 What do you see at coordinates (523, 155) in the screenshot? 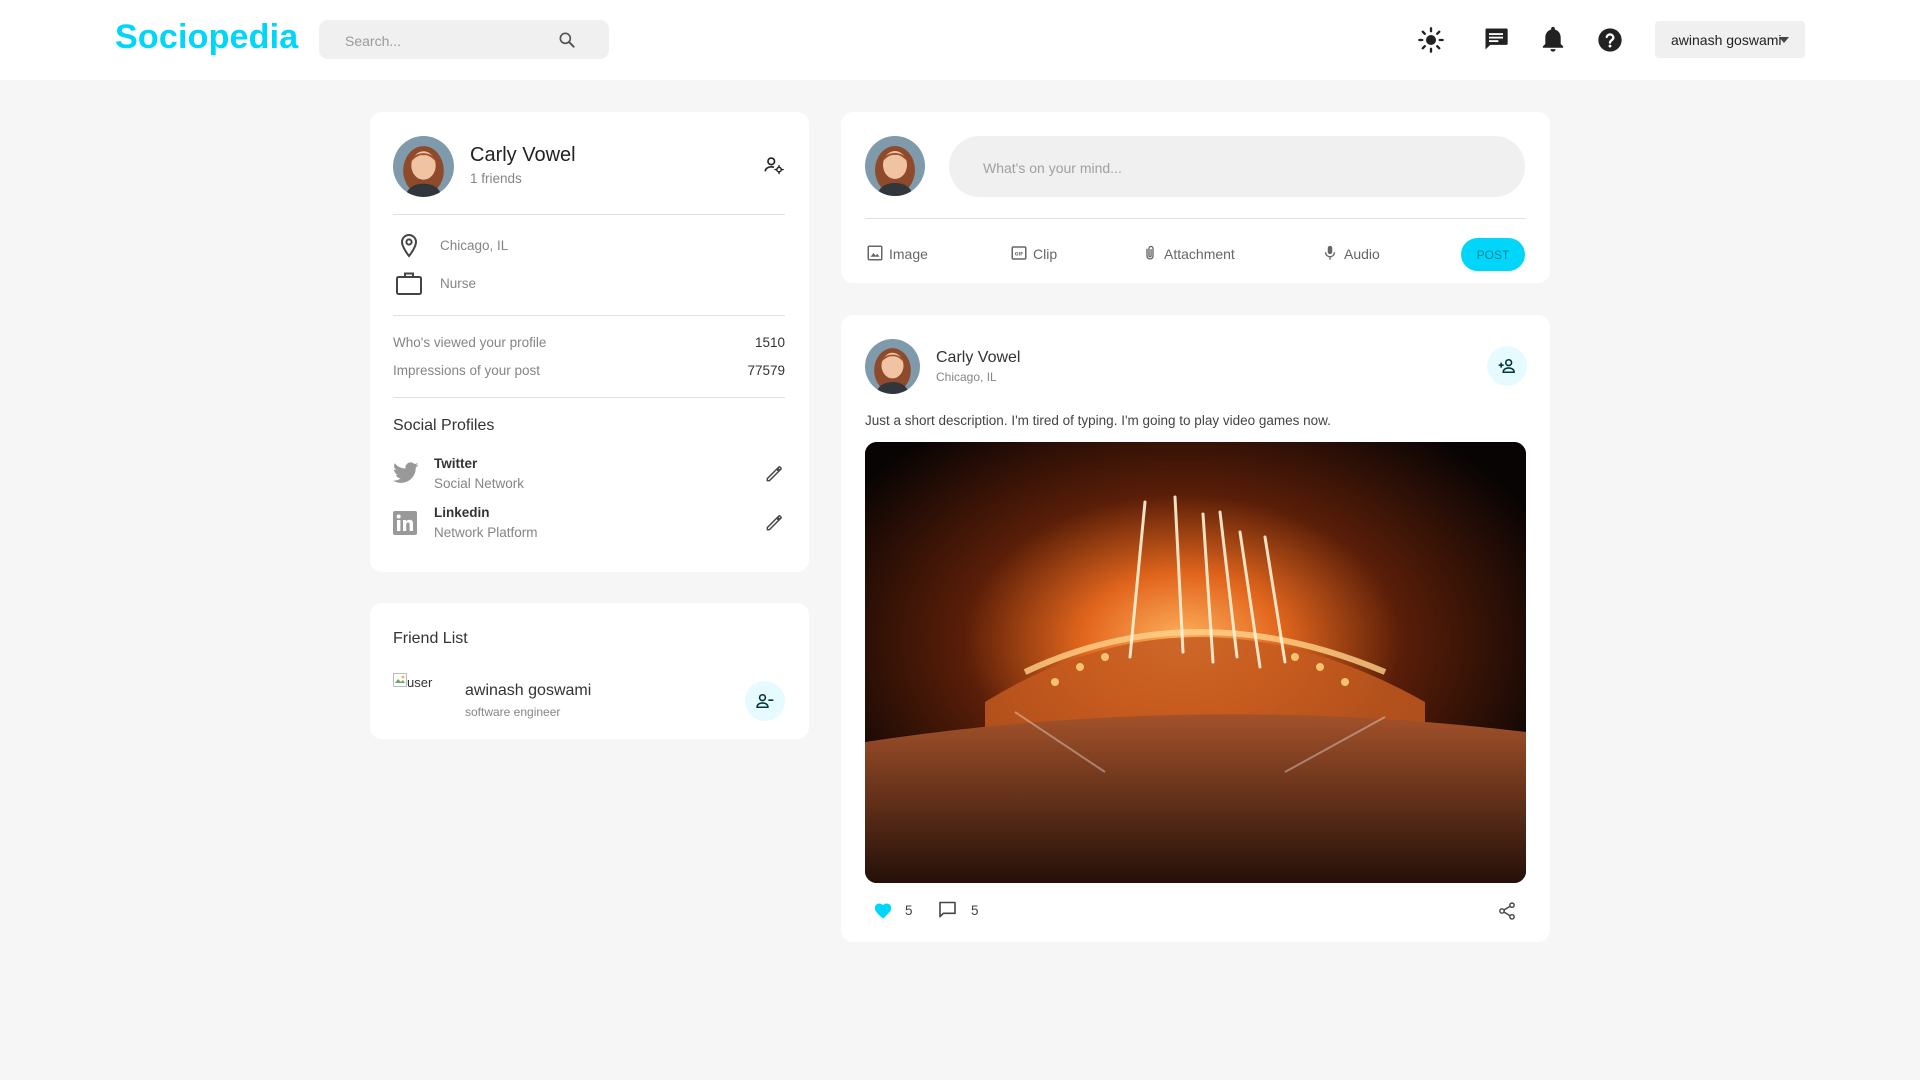
I see `profile-name: Carly Vowel` at bounding box center [523, 155].